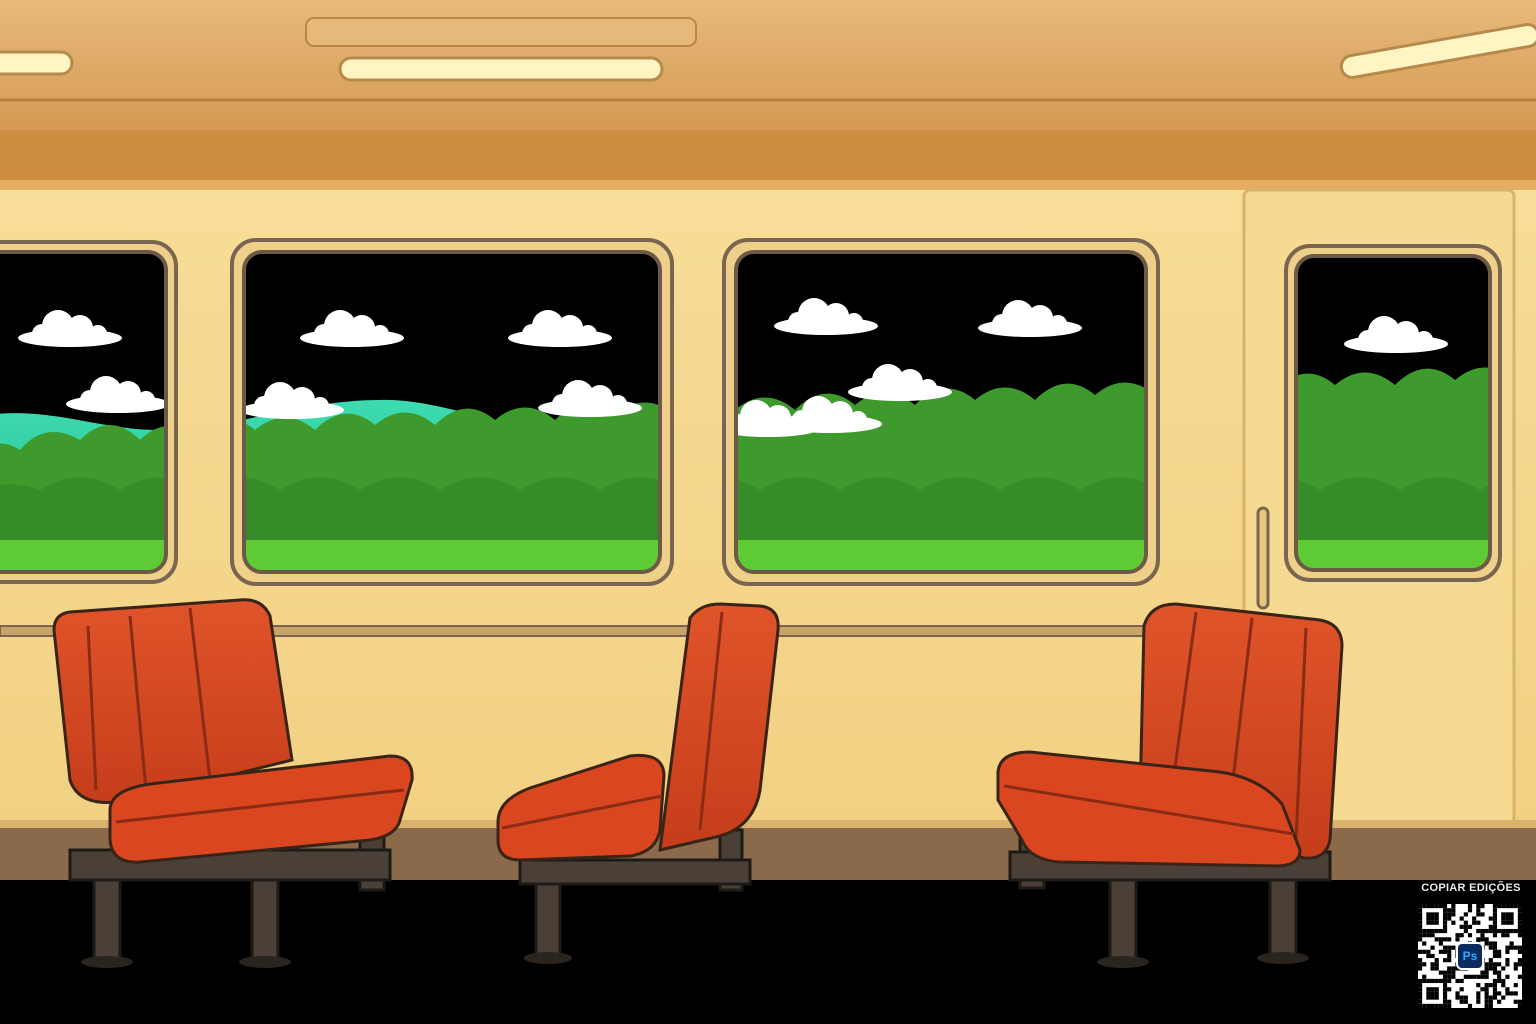 The width and height of the screenshot is (1536, 1024). I want to click on edit-badge: COPIAR EDIÇÕES Ps, so click(1471, 947).